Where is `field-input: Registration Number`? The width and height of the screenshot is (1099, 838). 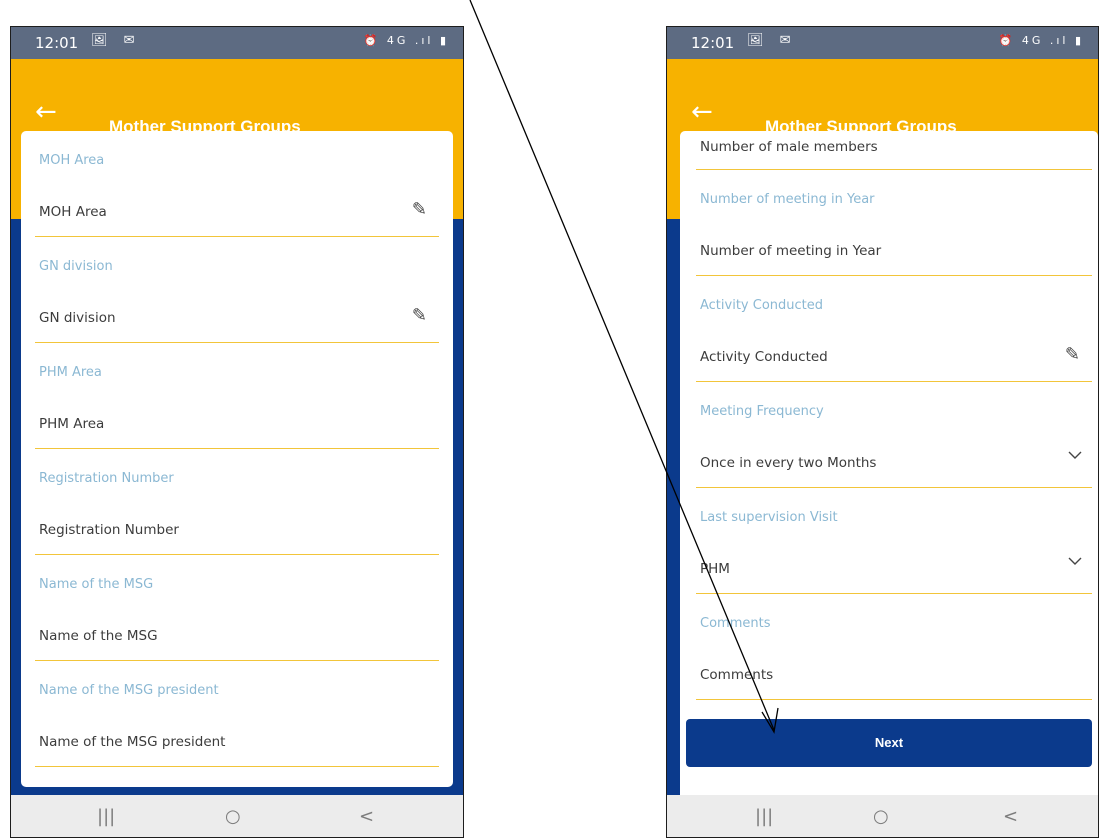 field-input: Registration Number is located at coordinates (109, 530).